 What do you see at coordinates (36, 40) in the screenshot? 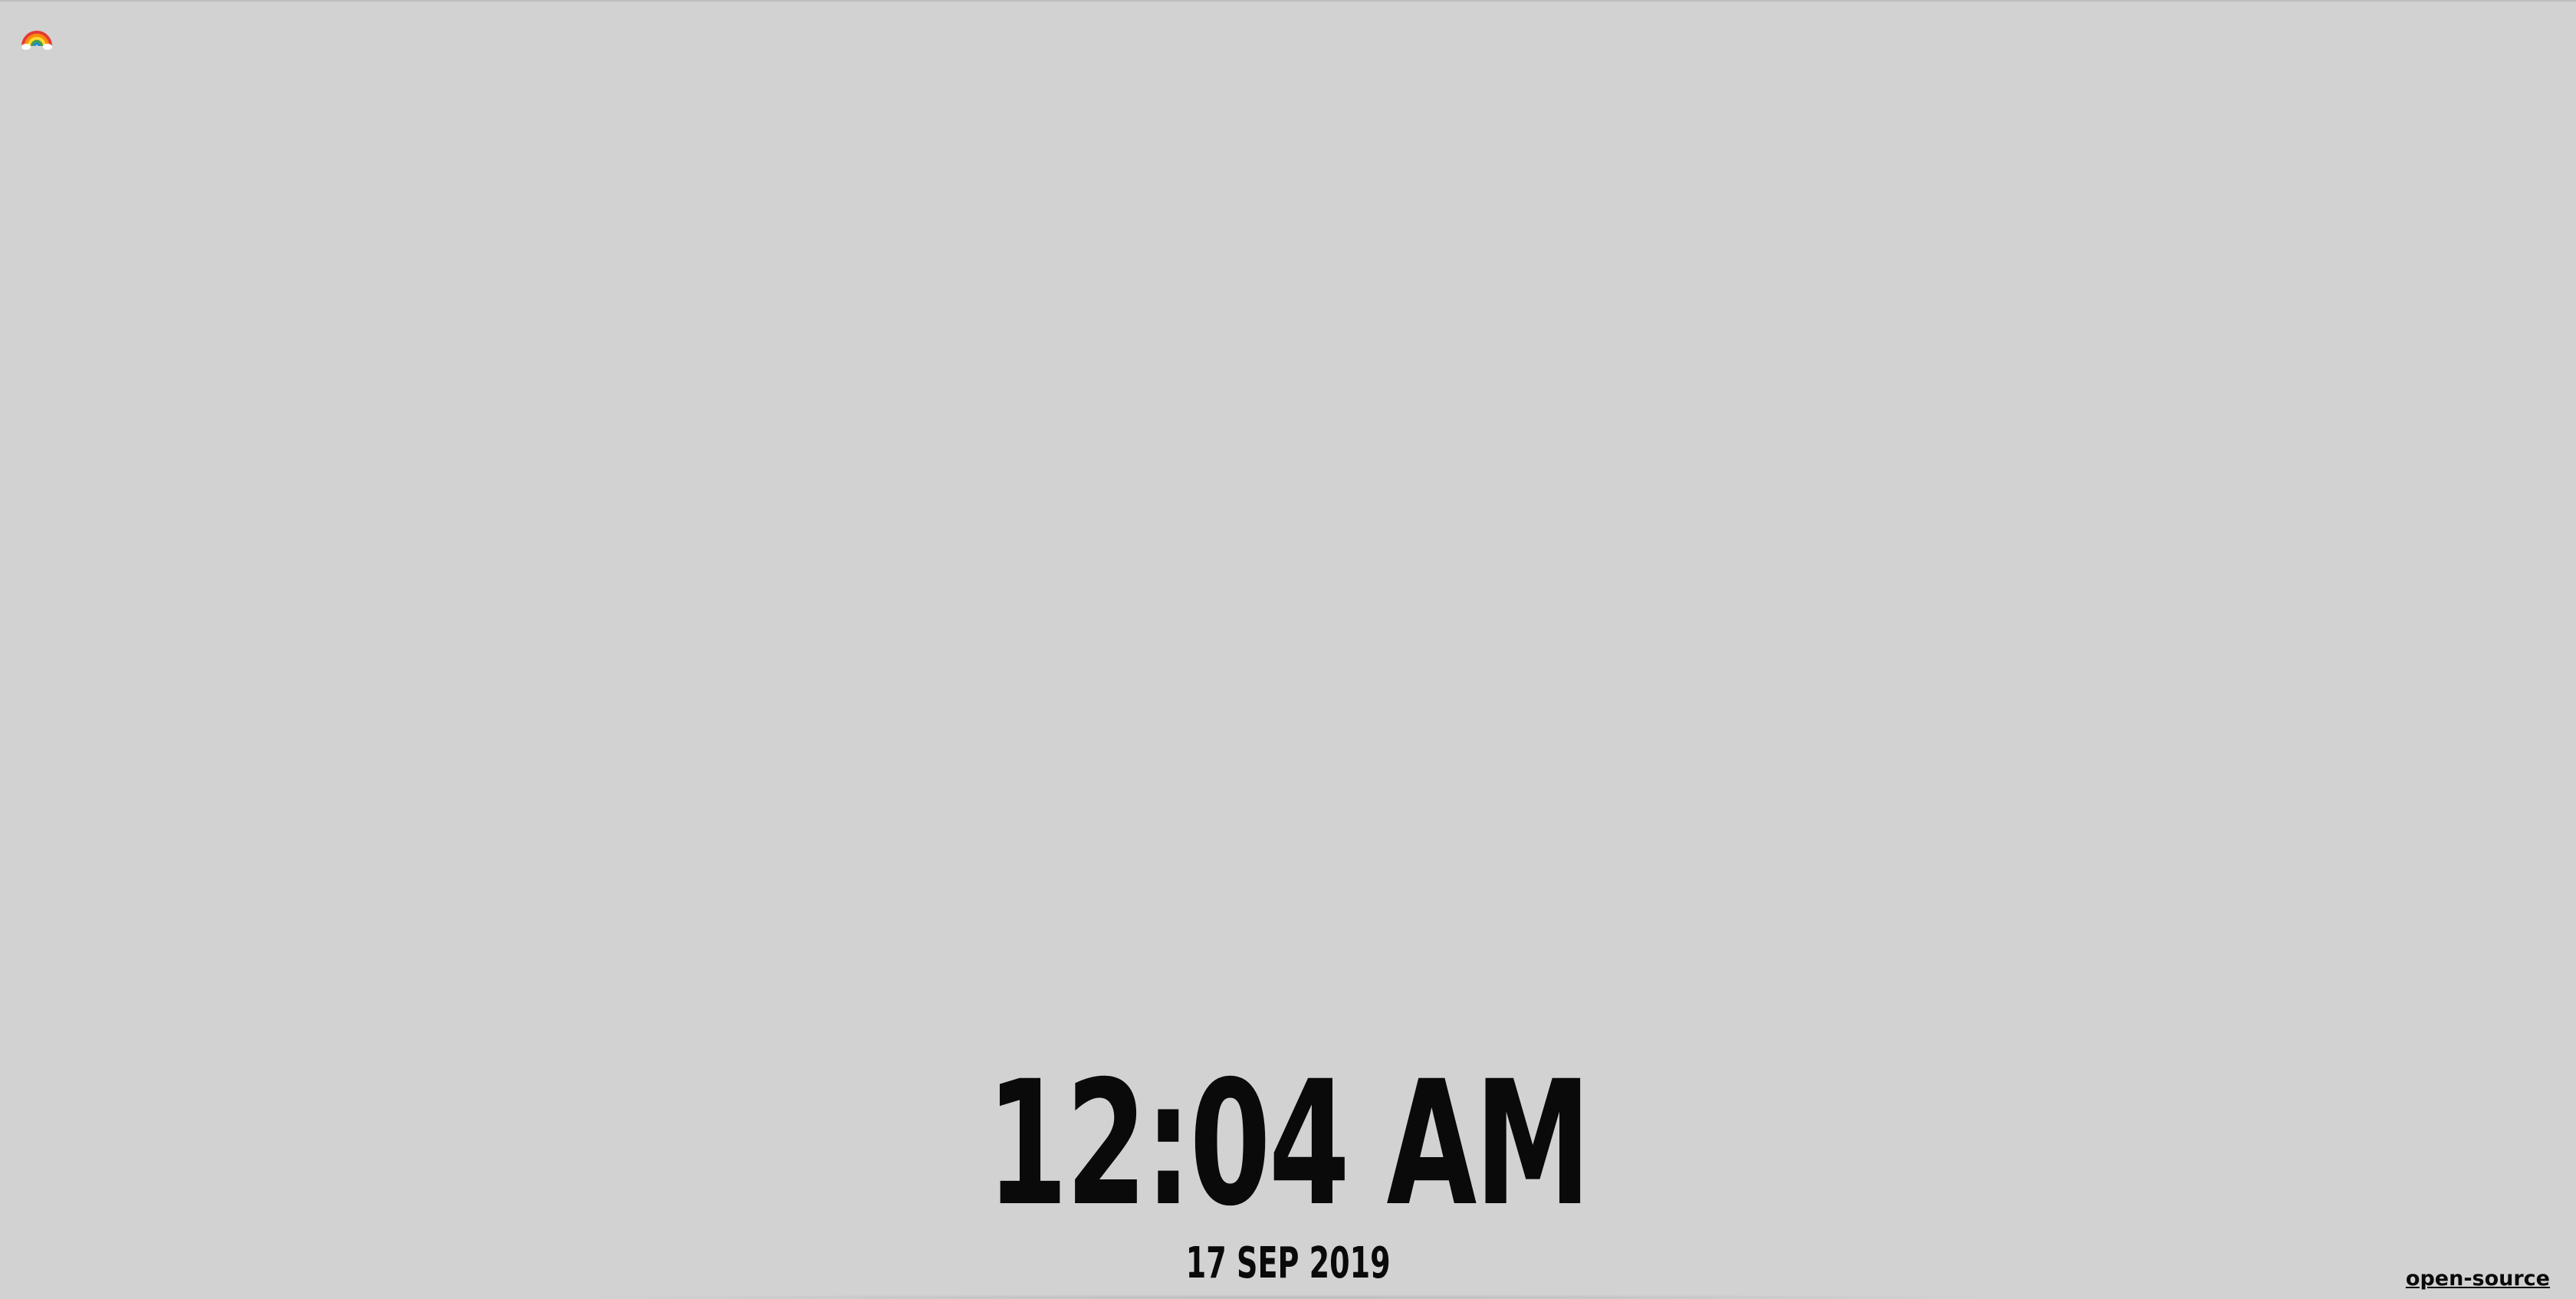
I see `rainbow-icon-graphic` at bounding box center [36, 40].